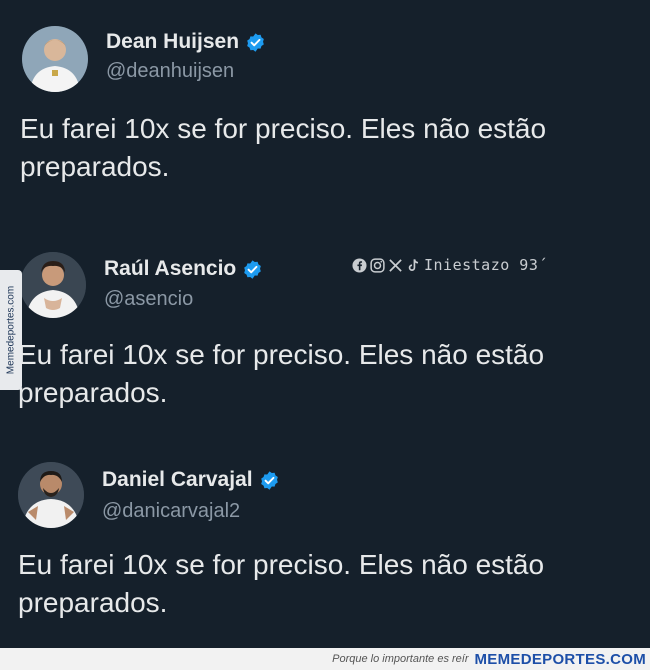  What do you see at coordinates (171, 511) in the screenshot?
I see `handle: @danicarvajal2` at bounding box center [171, 511].